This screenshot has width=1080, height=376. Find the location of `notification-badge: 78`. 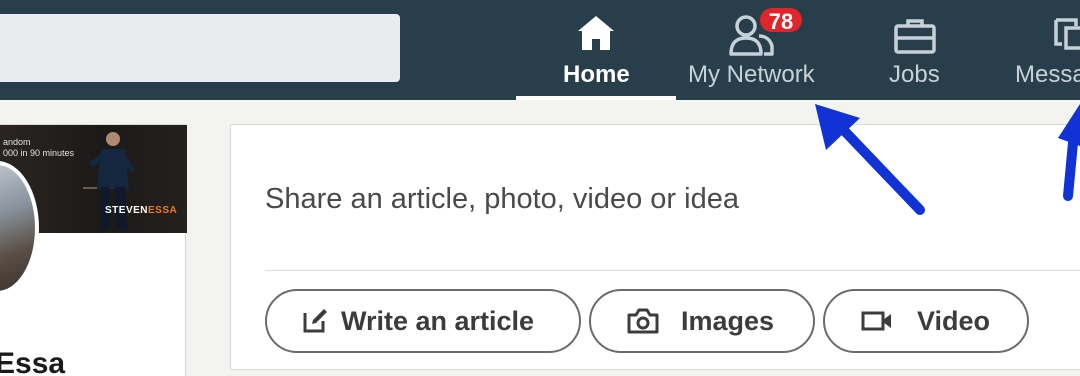

notification-badge: 78 is located at coordinates (781, 20).